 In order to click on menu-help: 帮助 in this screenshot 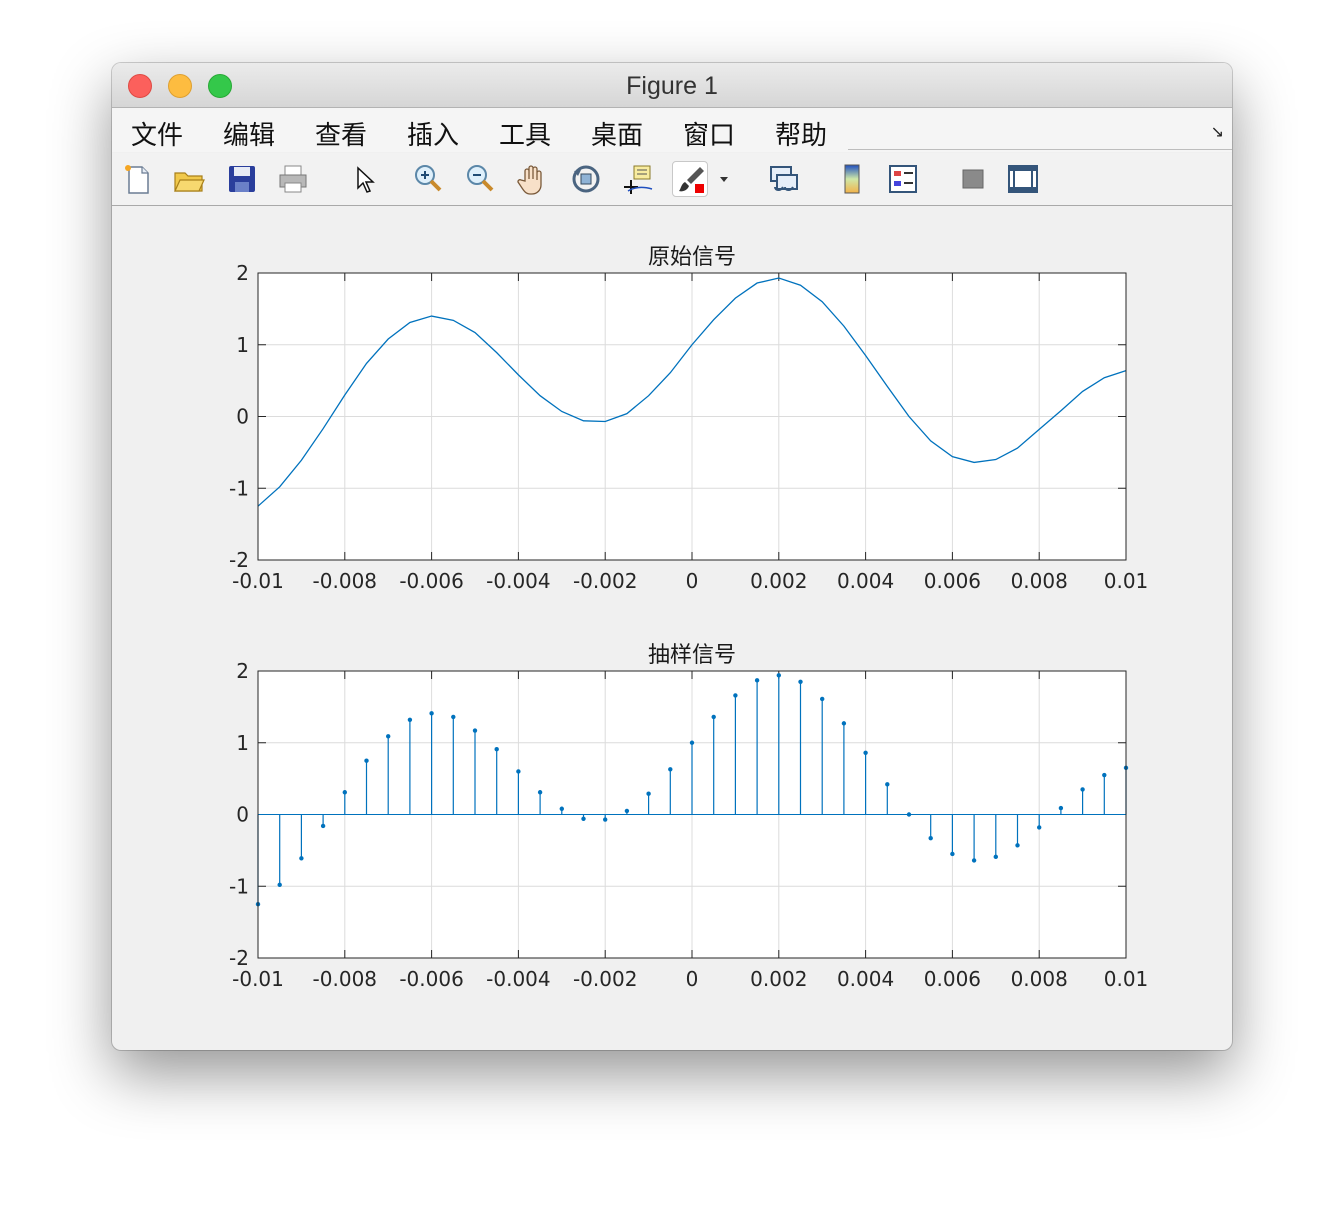, I will do `click(801, 133)`.